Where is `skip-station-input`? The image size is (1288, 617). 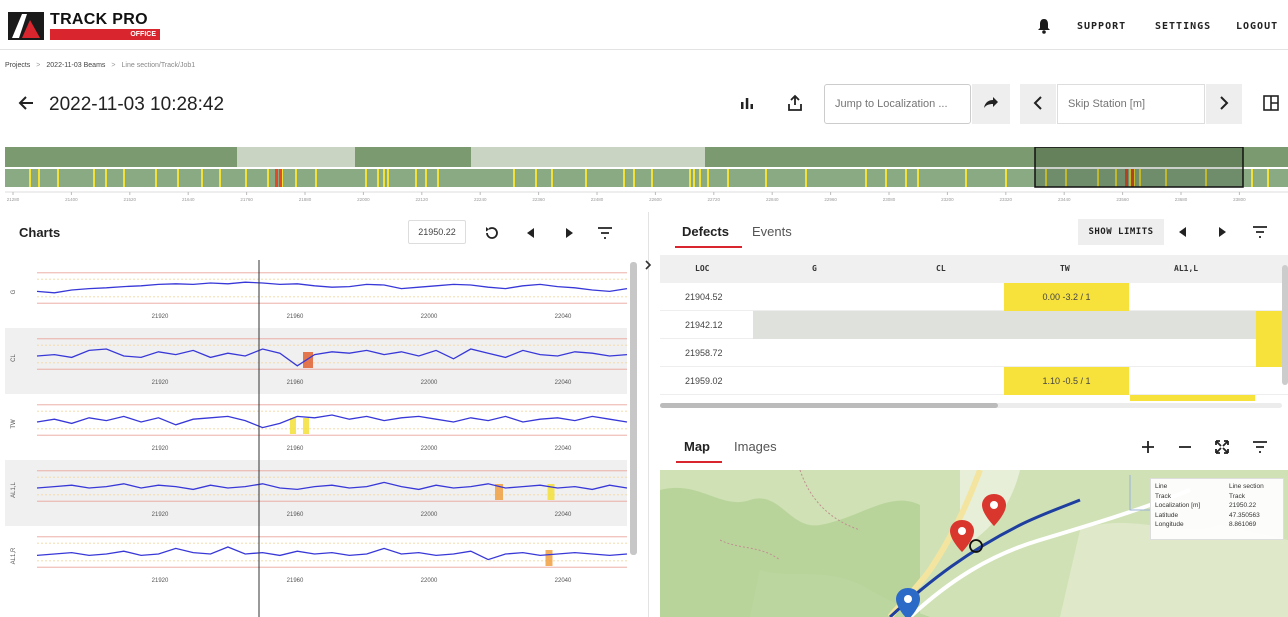
skip-station-input is located at coordinates (1131, 104).